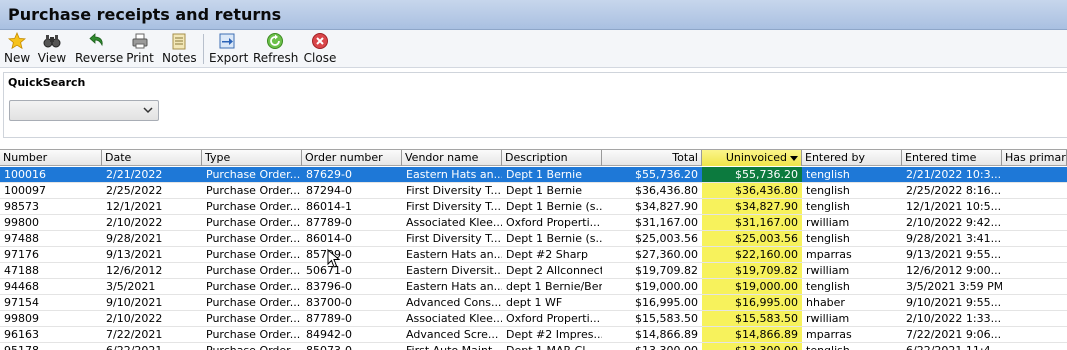 This screenshot has height=350, width=1067. Describe the element at coordinates (536, 157) in the screenshot. I see `header-label: Description` at that location.